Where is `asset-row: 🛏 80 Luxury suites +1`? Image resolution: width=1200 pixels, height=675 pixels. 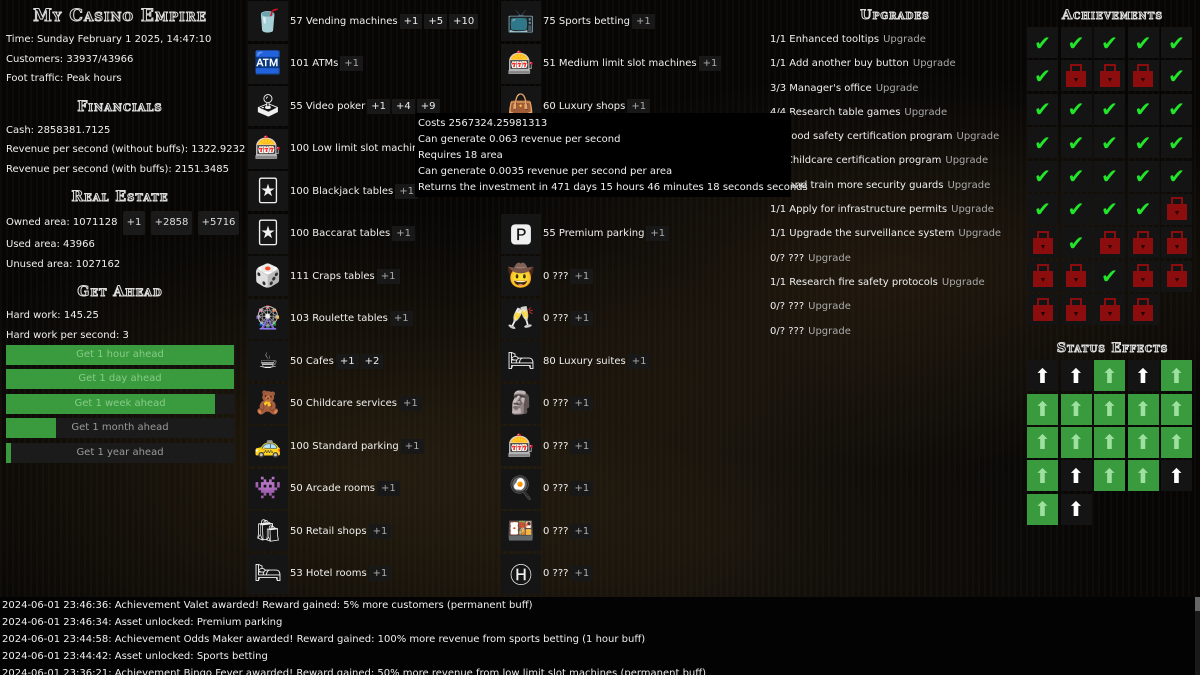
asset-row: 🛏 80 Luxury suites +1 is located at coordinates (628, 361).